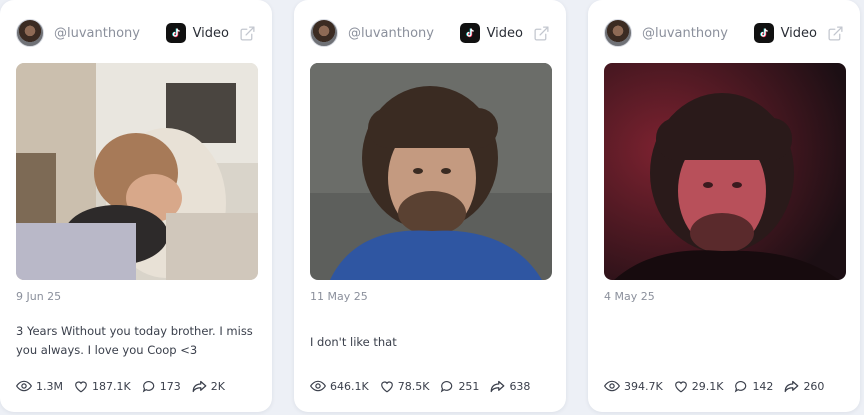  I want to click on comments-count: 173, so click(170, 386).